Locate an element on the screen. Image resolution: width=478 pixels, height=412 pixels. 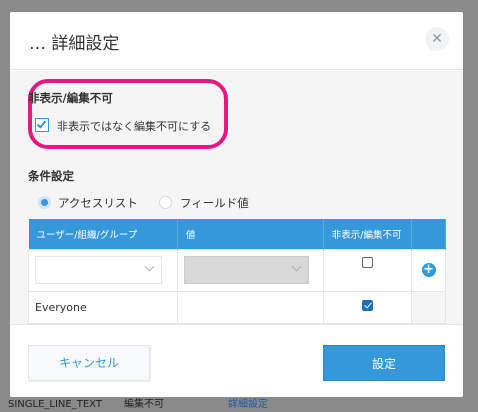
column-header-actions is located at coordinates (428, 234).